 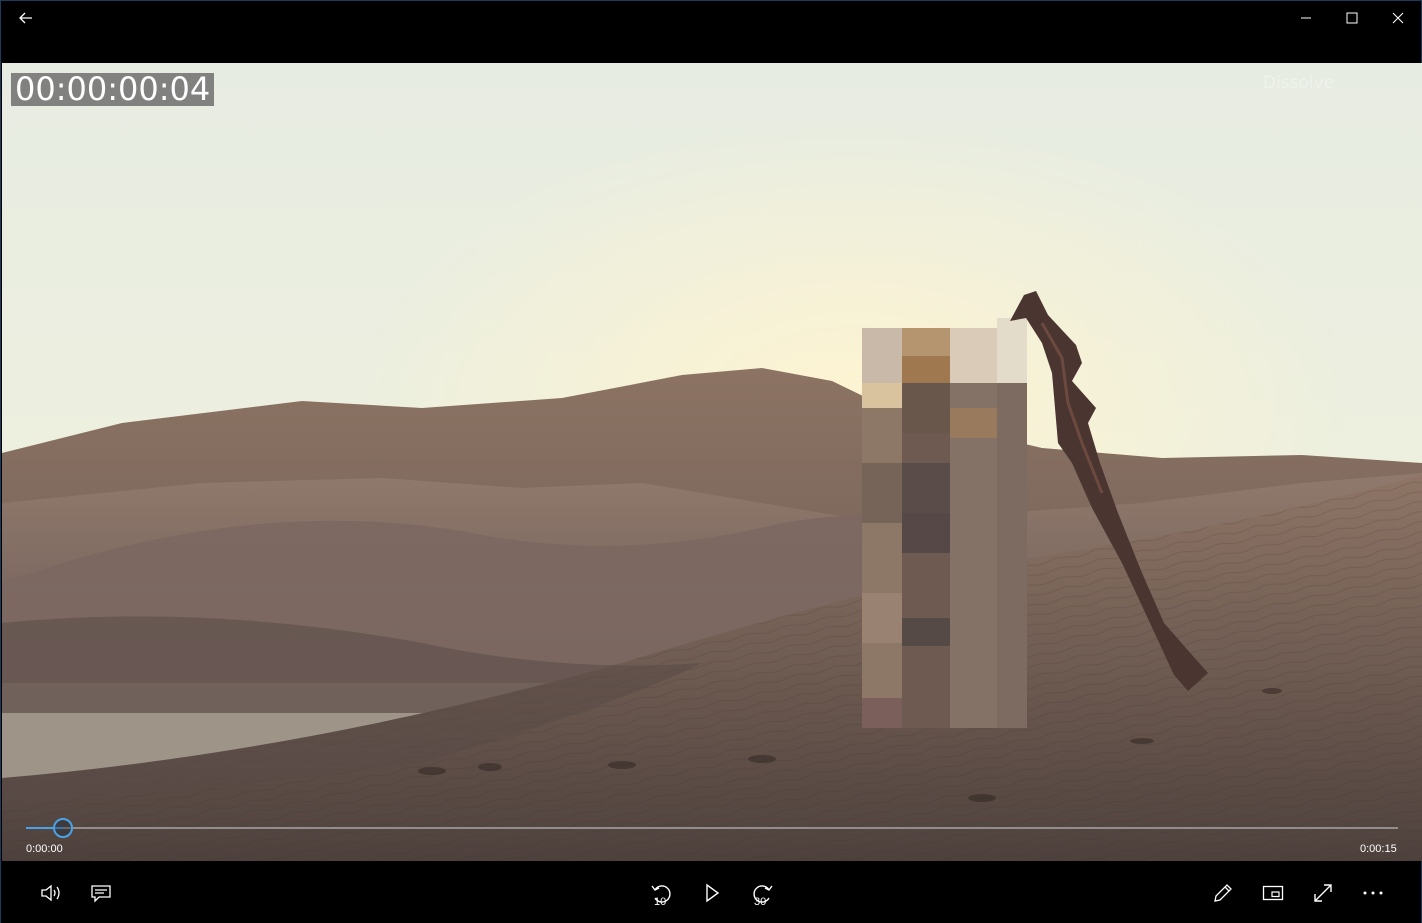 I want to click on skip-forward-button: 30, so click(x=762, y=893).